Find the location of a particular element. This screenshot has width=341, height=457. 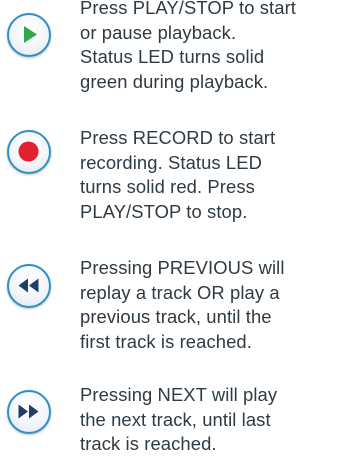

next-line-2: the next track, until last is located at coordinates (175, 419).